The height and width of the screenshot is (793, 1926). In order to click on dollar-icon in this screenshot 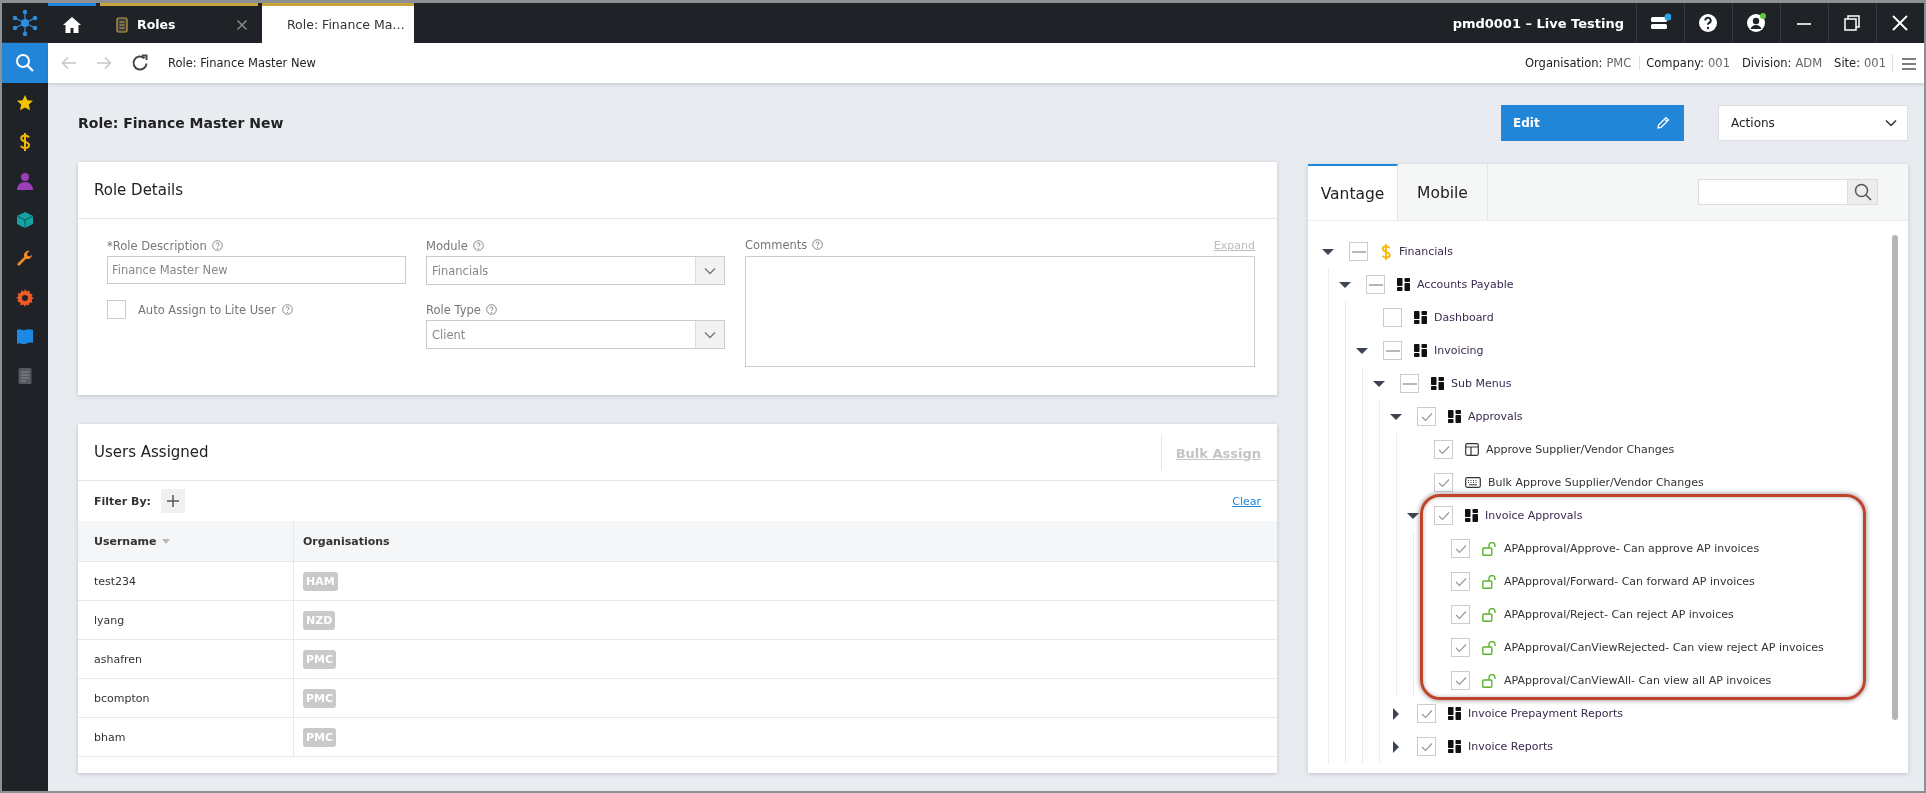, I will do `click(1386, 251)`.